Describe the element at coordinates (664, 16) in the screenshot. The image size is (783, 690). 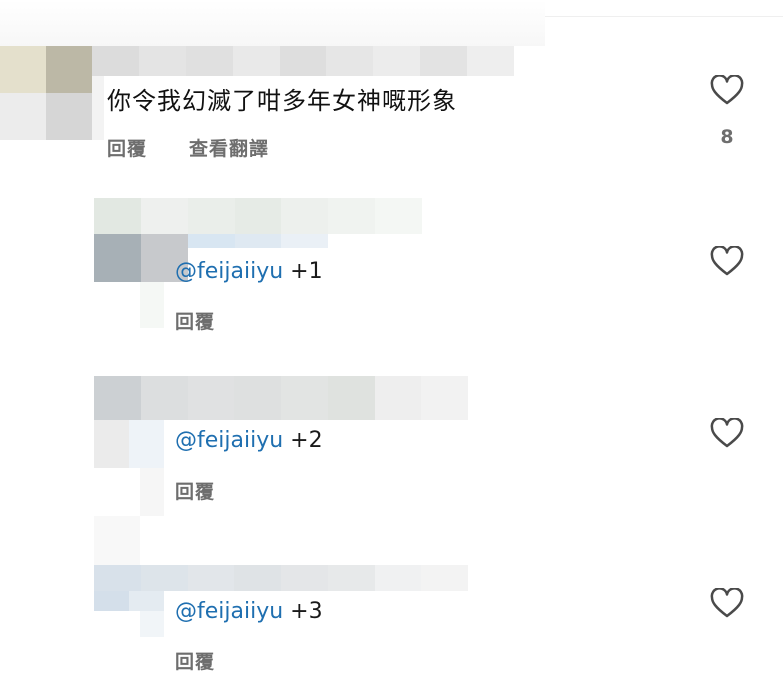
I see `divider` at that location.